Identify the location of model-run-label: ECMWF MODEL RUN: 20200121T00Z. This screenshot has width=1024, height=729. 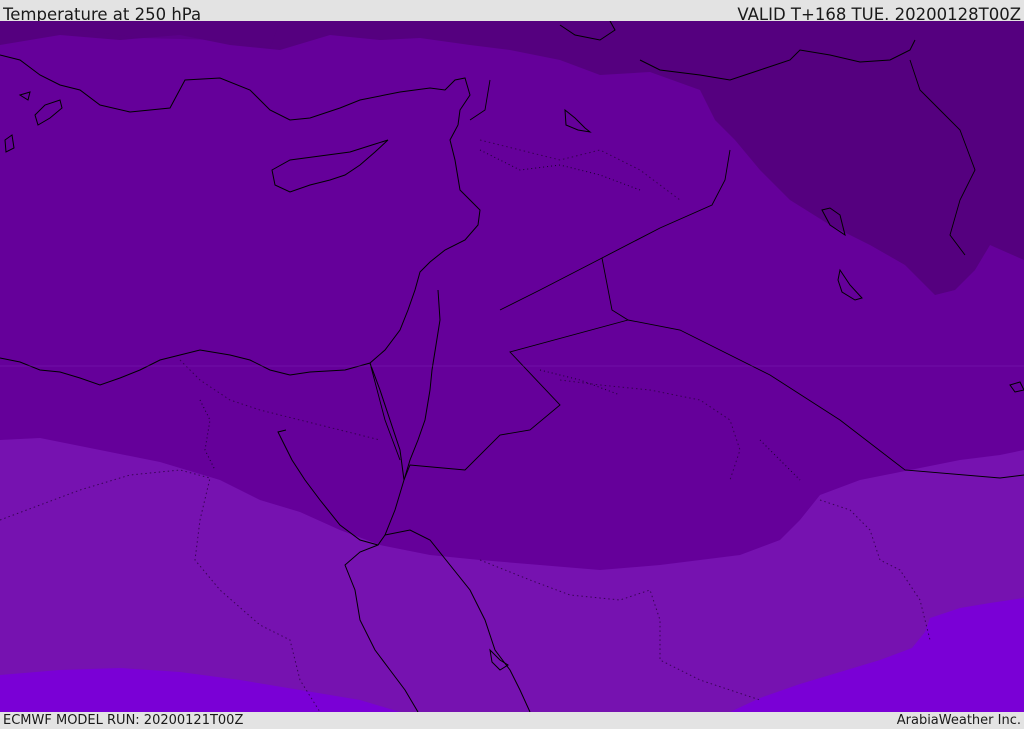
(123, 720).